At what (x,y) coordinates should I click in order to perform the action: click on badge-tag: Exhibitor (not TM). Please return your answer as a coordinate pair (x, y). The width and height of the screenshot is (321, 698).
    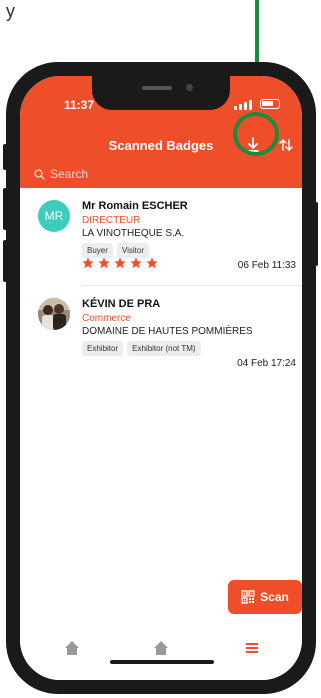
    Looking at the image, I should click on (164, 348).